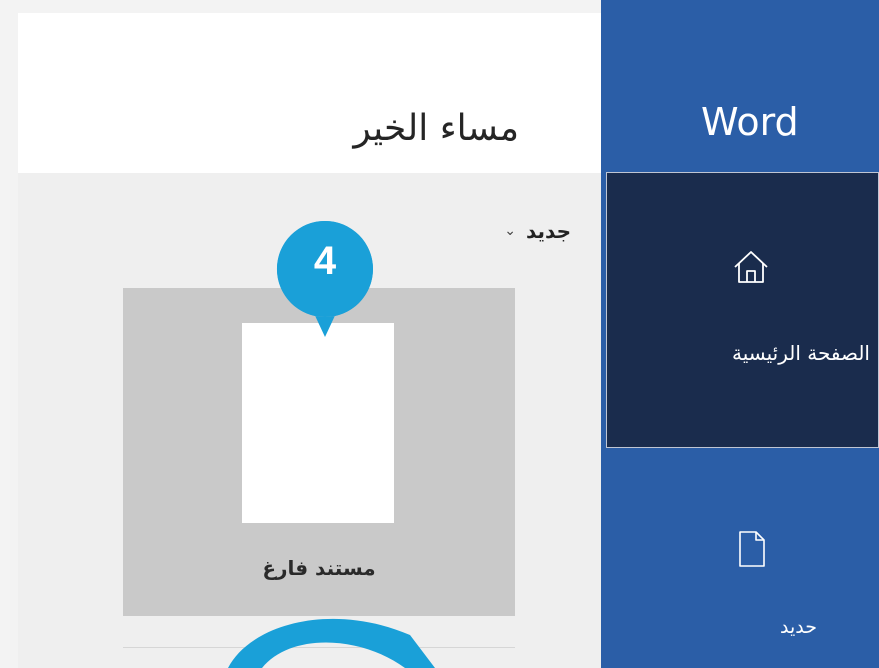  I want to click on sidebar-item-new: حديد, so click(742, 558).